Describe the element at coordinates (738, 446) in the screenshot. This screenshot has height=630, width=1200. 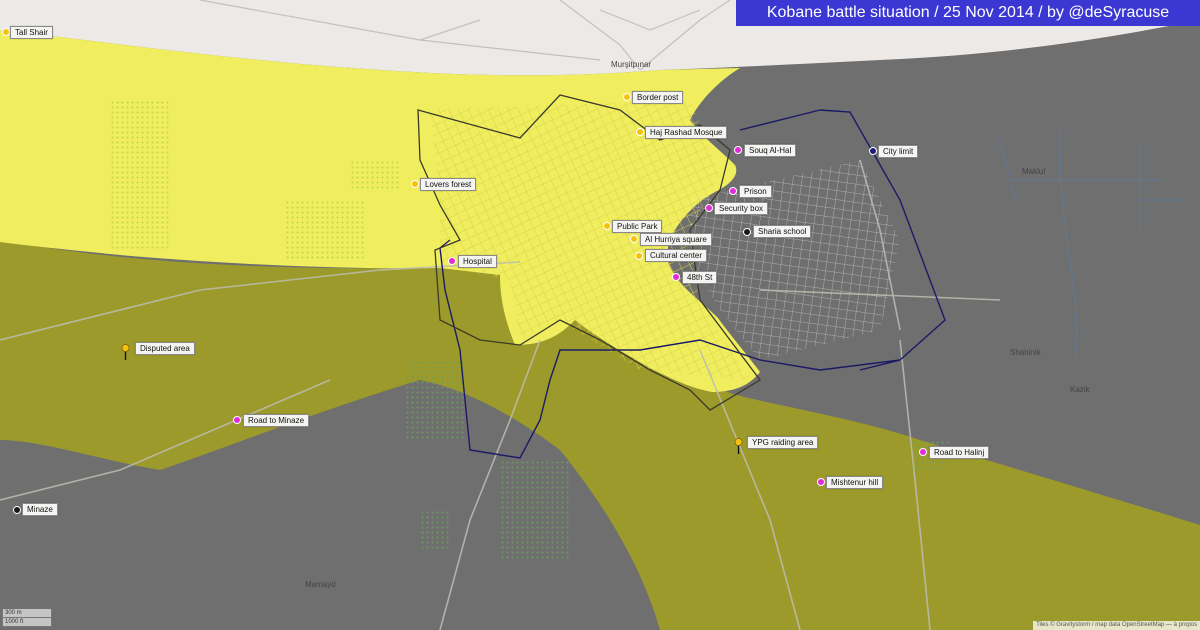
I see `ypg-raiding-area-pin-icon` at that location.